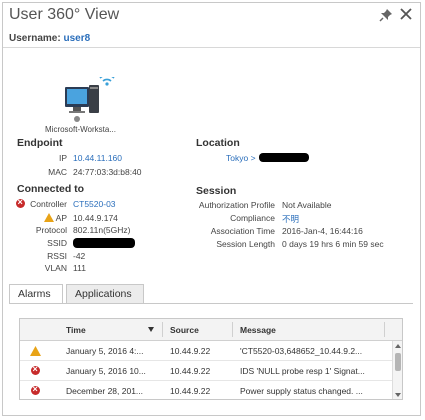 The image size is (425, 420). What do you see at coordinates (216, 191) in the screenshot?
I see `session-title: Session` at bounding box center [216, 191].